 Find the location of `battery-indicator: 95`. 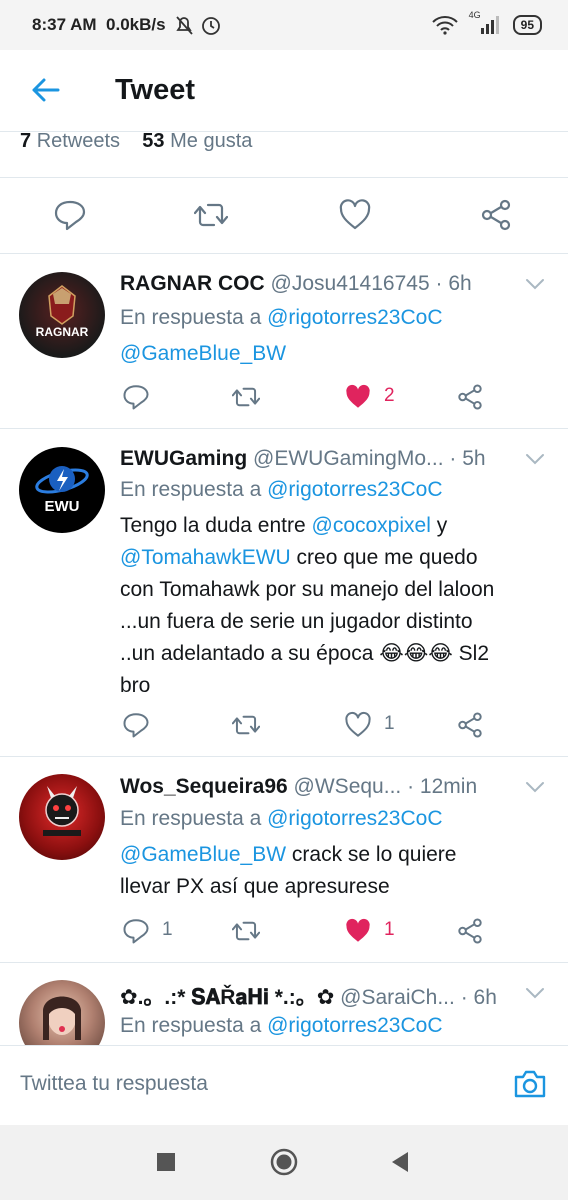

battery-indicator: 95 is located at coordinates (527, 25).